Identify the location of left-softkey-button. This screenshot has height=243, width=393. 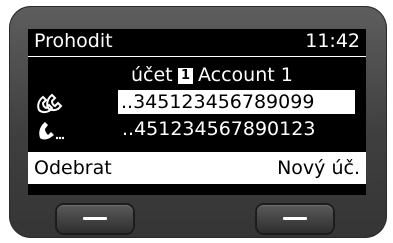
(95, 219).